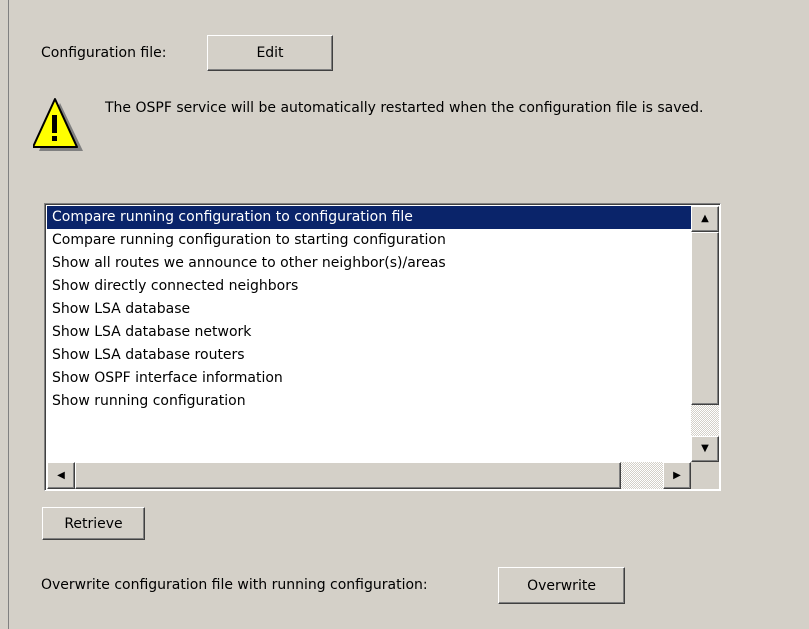 The width and height of the screenshot is (809, 629). I want to click on command-list-item: Show LSA database routers, so click(374, 355).